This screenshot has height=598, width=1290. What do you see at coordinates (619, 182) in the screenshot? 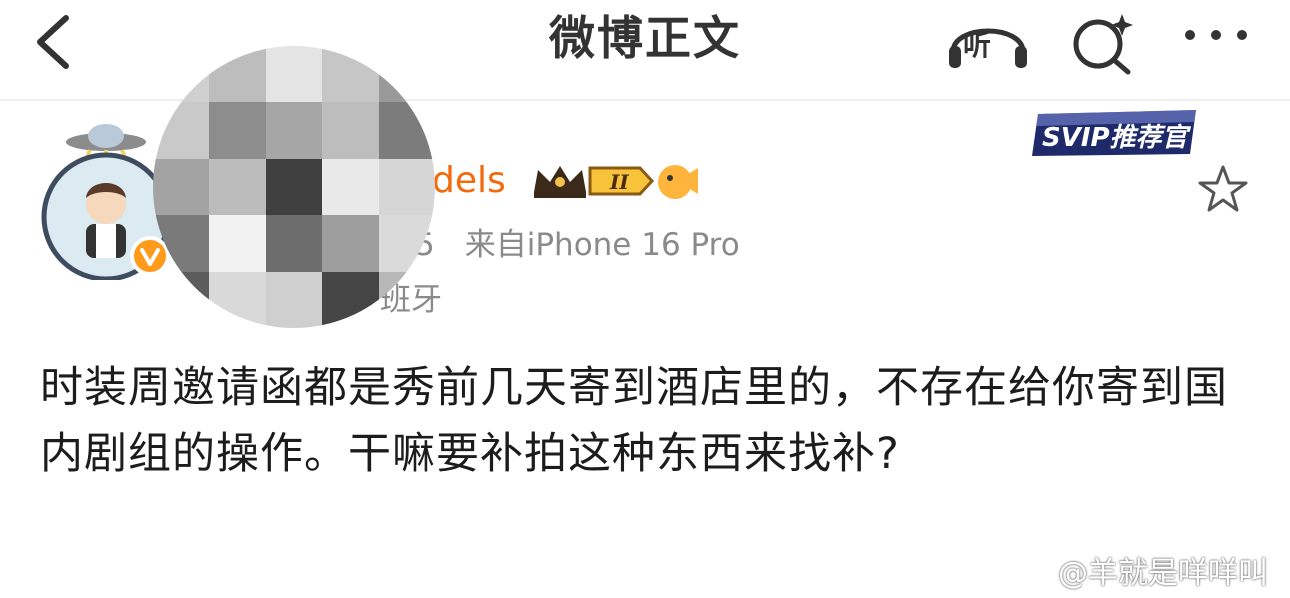
I see `level-badge-text: II` at bounding box center [619, 182].